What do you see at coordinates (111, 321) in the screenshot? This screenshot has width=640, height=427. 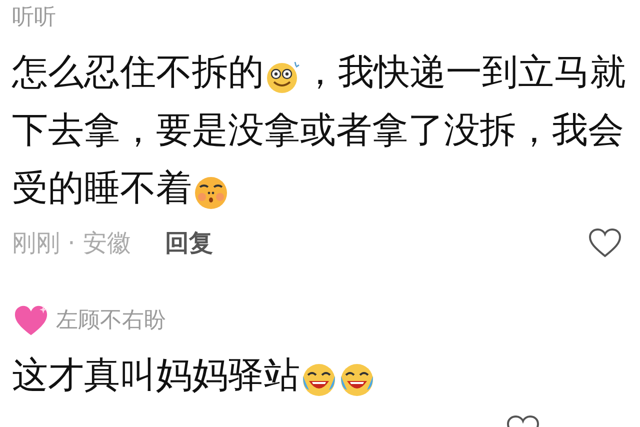 I see `username: 左顾不右盼` at bounding box center [111, 321].